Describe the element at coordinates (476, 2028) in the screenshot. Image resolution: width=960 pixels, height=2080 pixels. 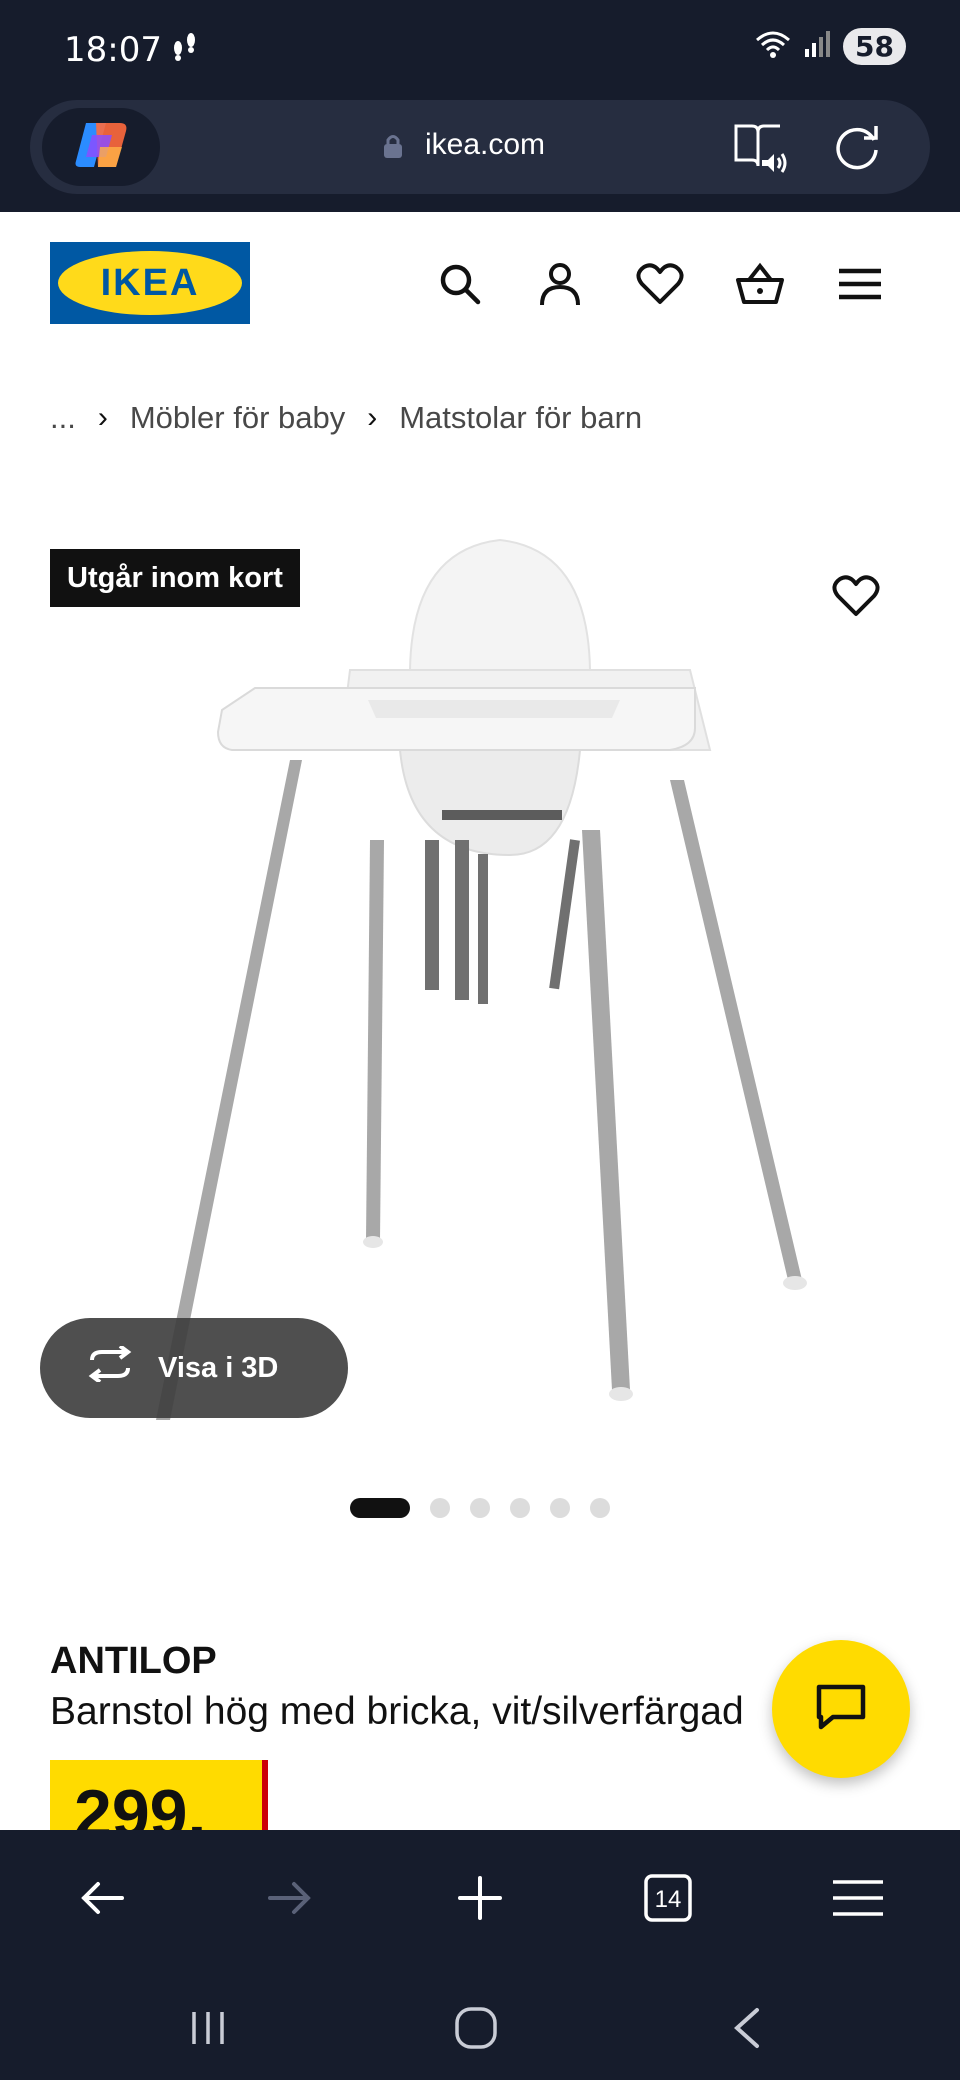
I see `home-icon` at that location.